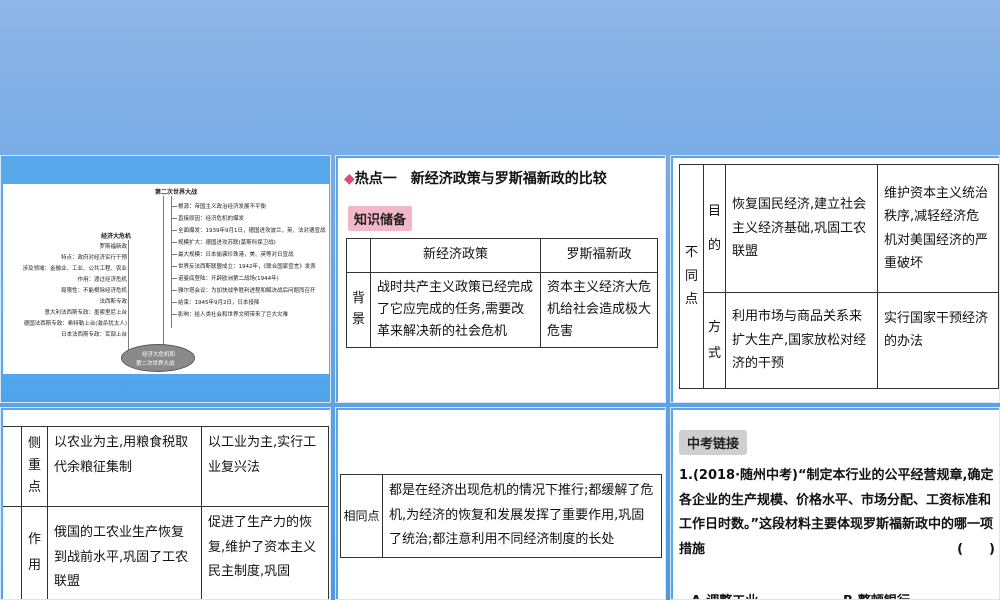 Image resolution: width=1000 pixels, height=600 pixels. Describe the element at coordinates (599, 255) in the screenshot. I see `col-header-newdeal: 罗斯福新政` at that location.